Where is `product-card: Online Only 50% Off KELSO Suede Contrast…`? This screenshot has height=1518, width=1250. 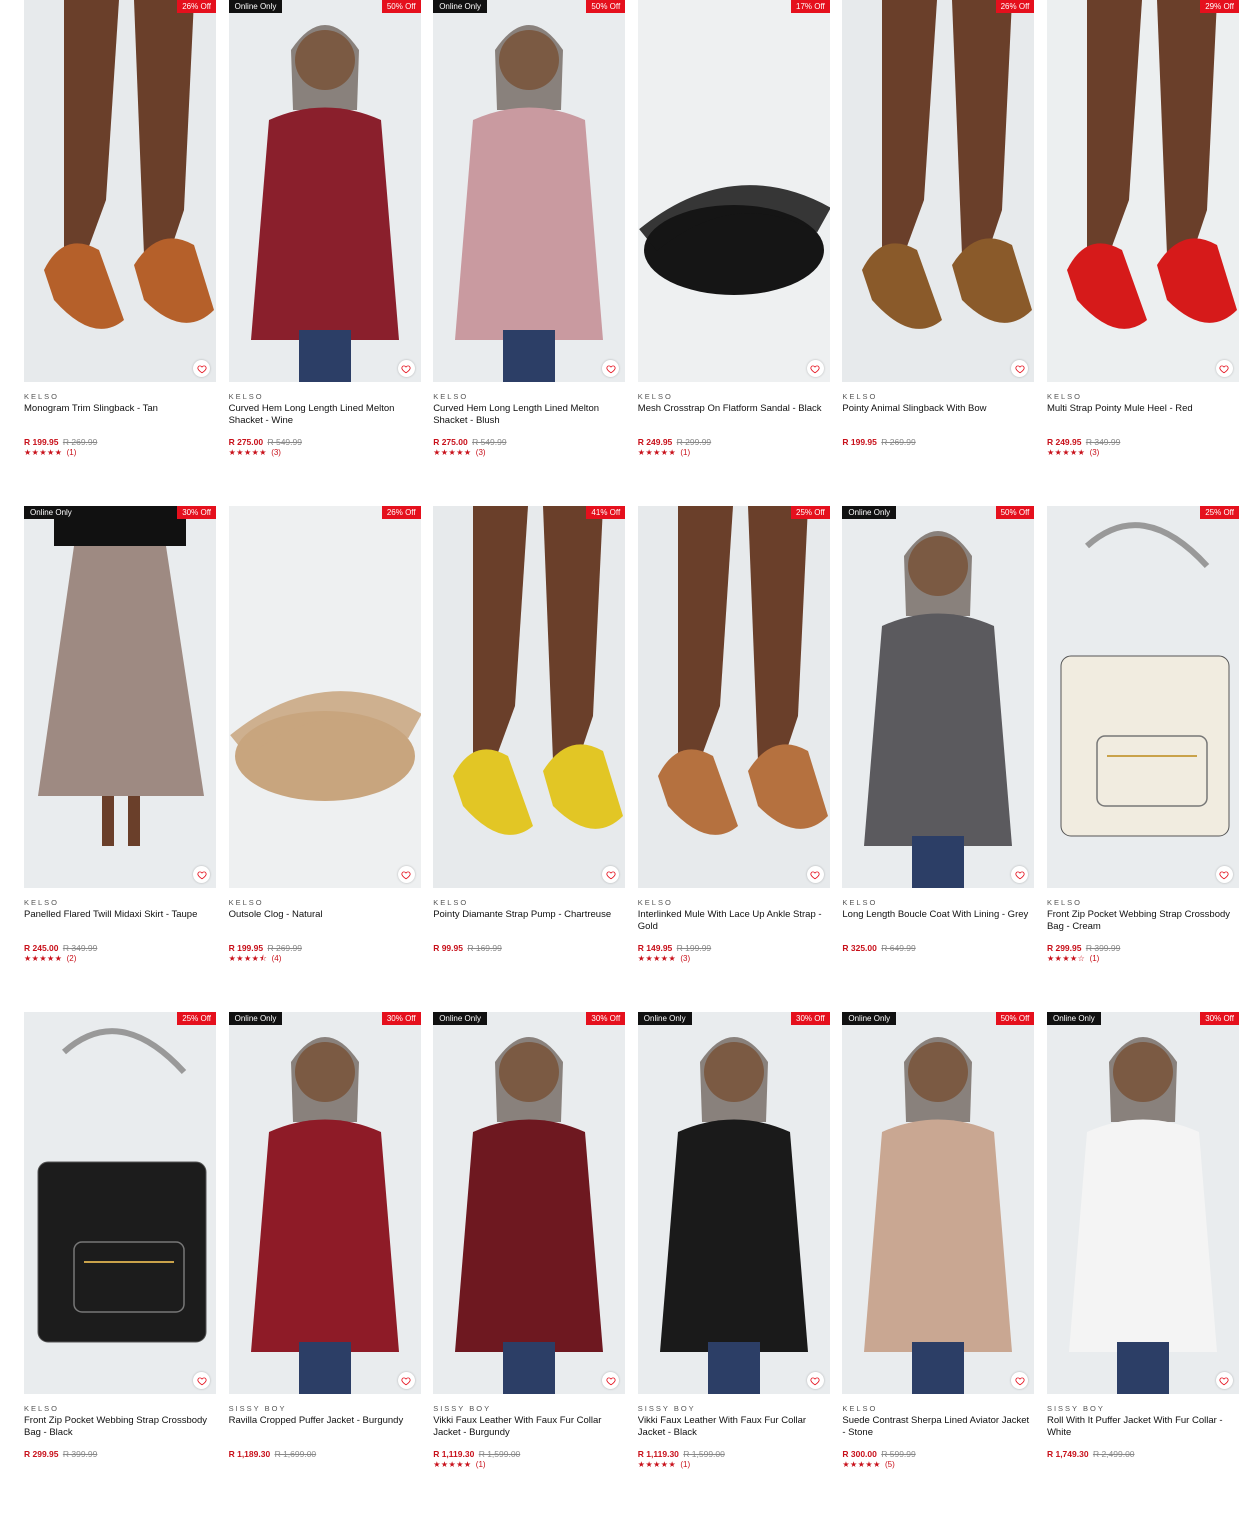 product-card: Online Only 50% Off KELSO Suede Contrast… is located at coordinates (938, 1265).